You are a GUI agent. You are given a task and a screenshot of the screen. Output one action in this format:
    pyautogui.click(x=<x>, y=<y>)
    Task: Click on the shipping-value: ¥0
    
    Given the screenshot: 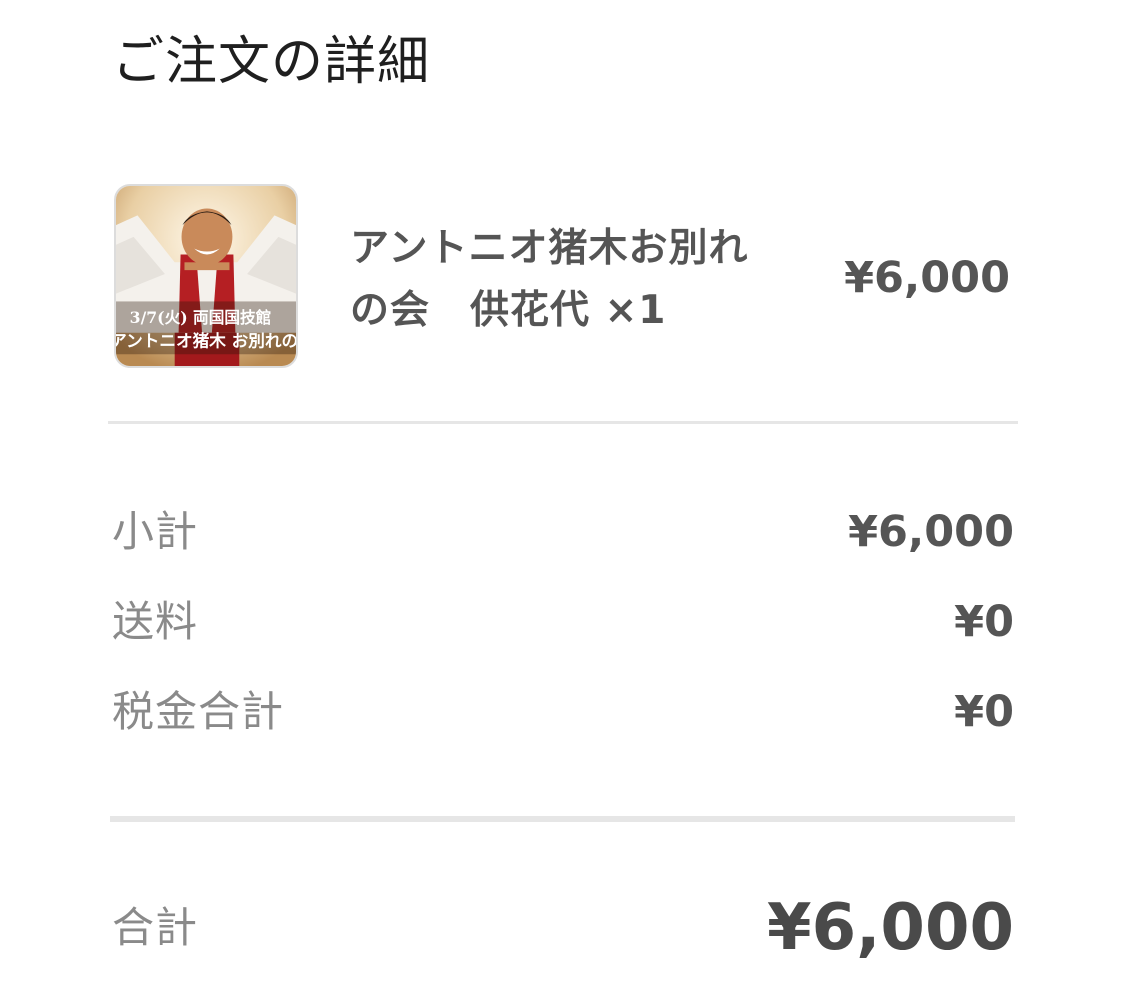 What is the action you would take?
    pyautogui.click(x=984, y=622)
    